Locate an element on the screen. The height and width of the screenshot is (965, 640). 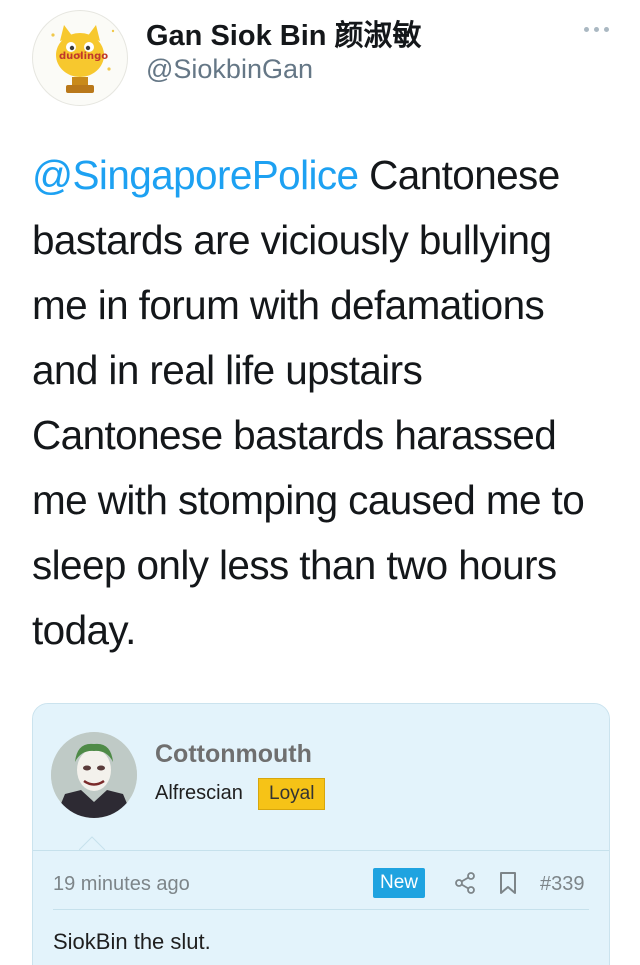
post-divider is located at coordinates (321, 909).